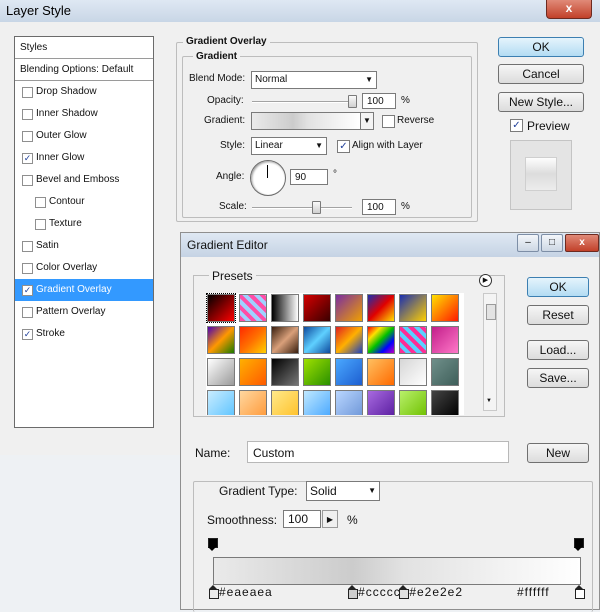  I want to click on style-item-label: Color Overlay, so click(67, 267).